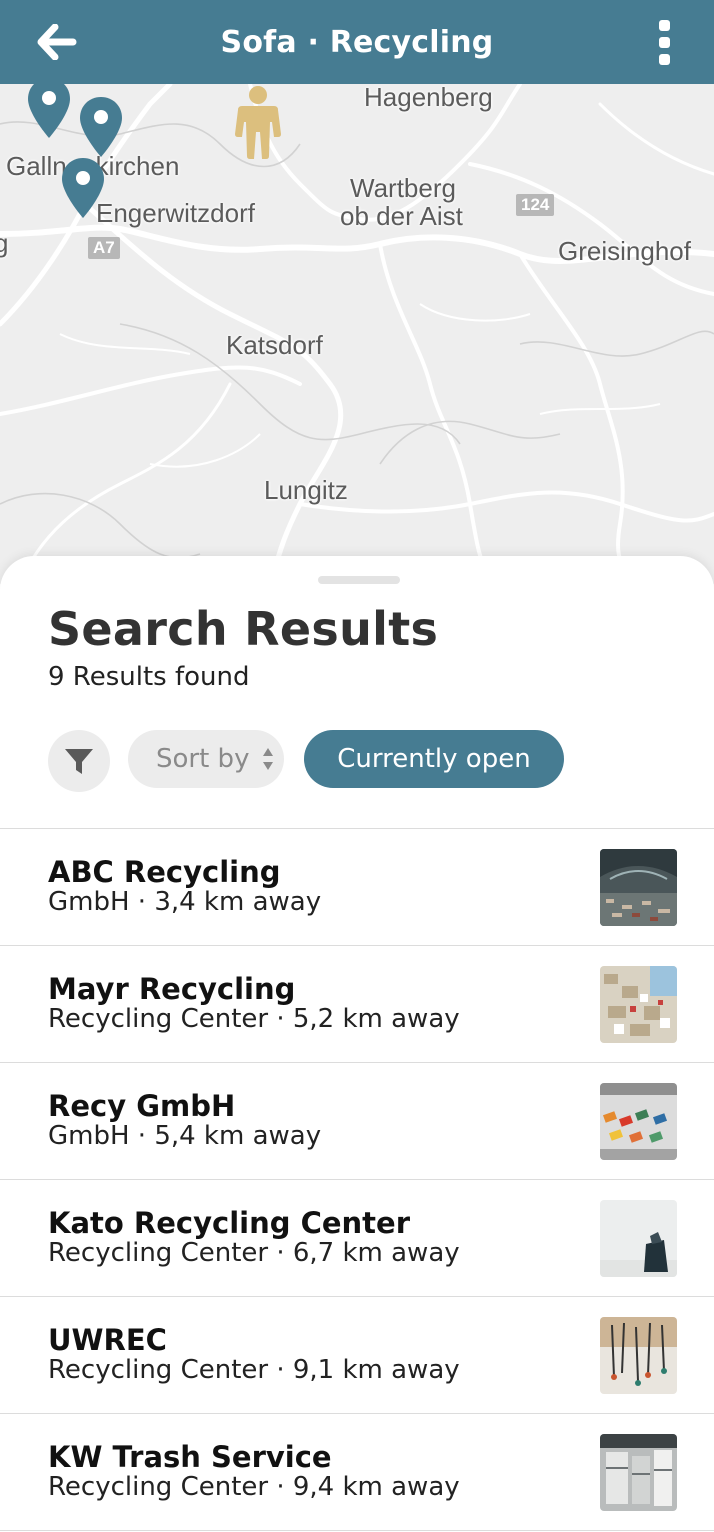 This screenshot has width=714, height=1532. Describe the element at coordinates (403, 188) in the screenshot. I see `place-label: Wartberg` at that location.